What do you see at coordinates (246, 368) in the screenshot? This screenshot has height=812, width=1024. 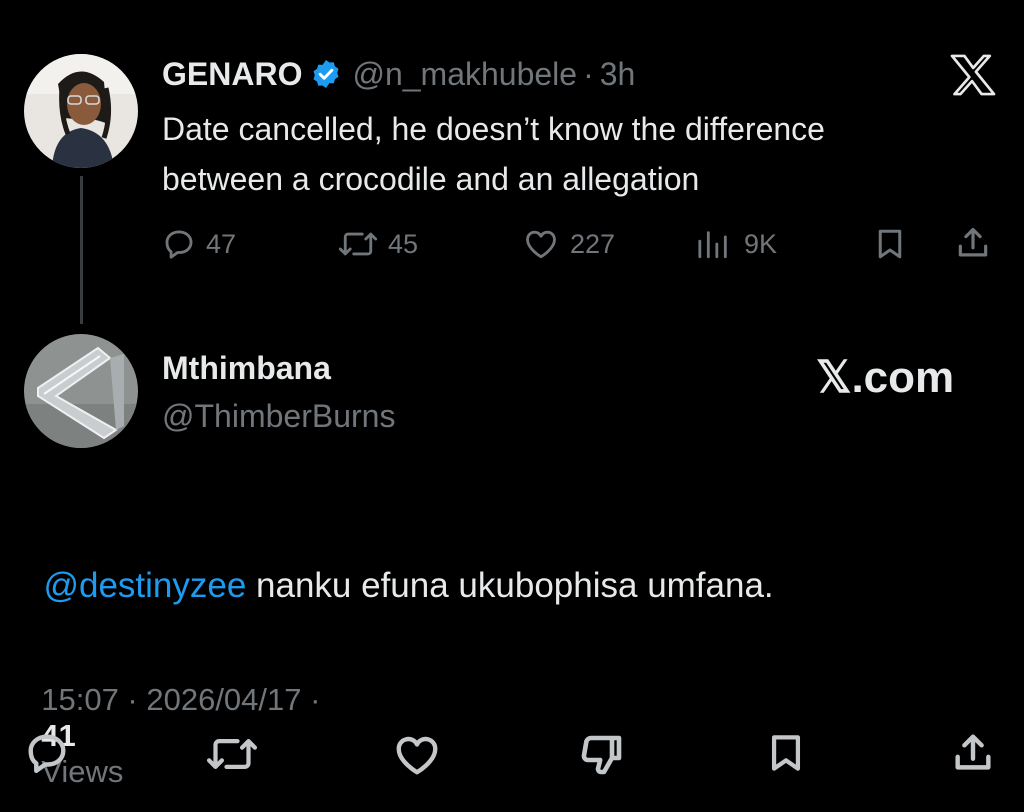 I see `reply-author-name: Mthimbana` at bounding box center [246, 368].